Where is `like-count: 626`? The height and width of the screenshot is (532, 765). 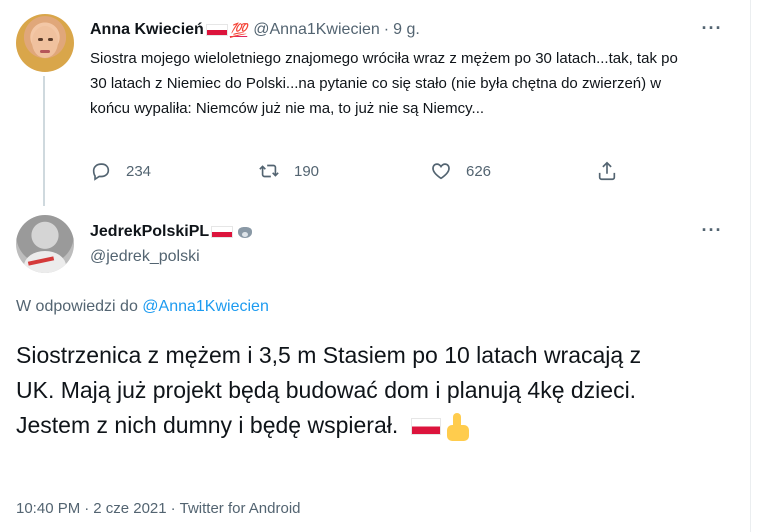 like-count: 626 is located at coordinates (479, 171).